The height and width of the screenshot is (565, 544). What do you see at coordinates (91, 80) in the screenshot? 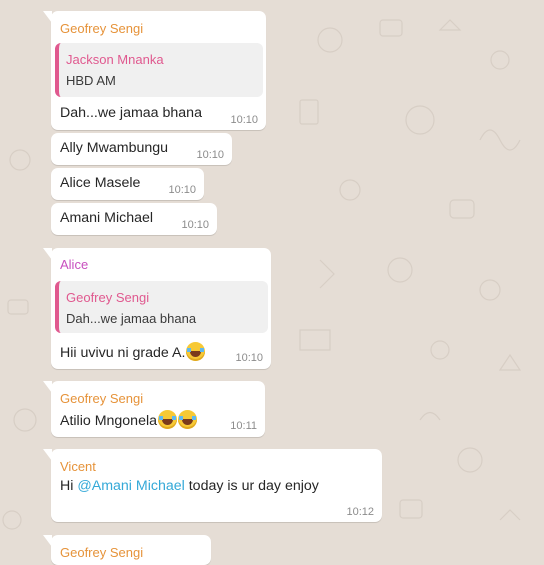
I see `quoted-text: HBD AM` at bounding box center [91, 80].